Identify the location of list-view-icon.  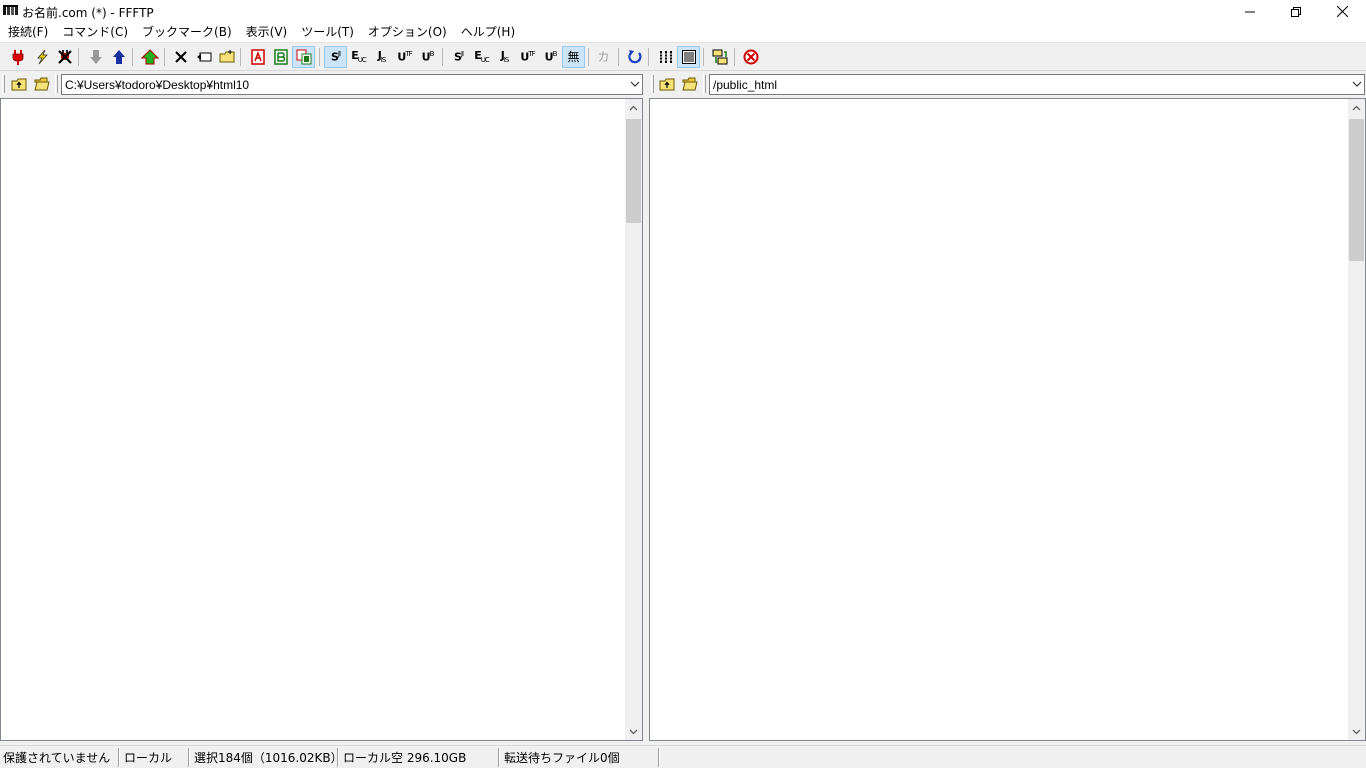
(665, 57).